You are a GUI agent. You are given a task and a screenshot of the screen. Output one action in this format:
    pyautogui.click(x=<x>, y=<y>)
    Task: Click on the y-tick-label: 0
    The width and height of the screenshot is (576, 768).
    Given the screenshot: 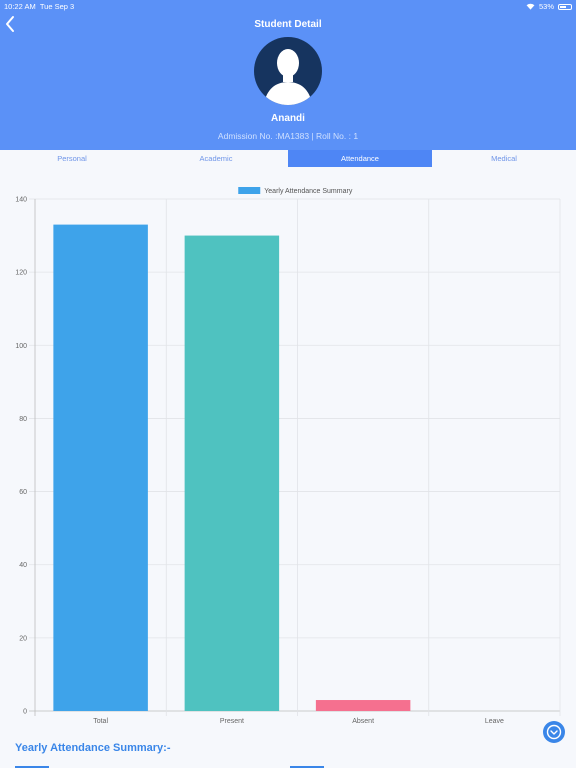 What is the action you would take?
    pyautogui.click(x=25, y=712)
    